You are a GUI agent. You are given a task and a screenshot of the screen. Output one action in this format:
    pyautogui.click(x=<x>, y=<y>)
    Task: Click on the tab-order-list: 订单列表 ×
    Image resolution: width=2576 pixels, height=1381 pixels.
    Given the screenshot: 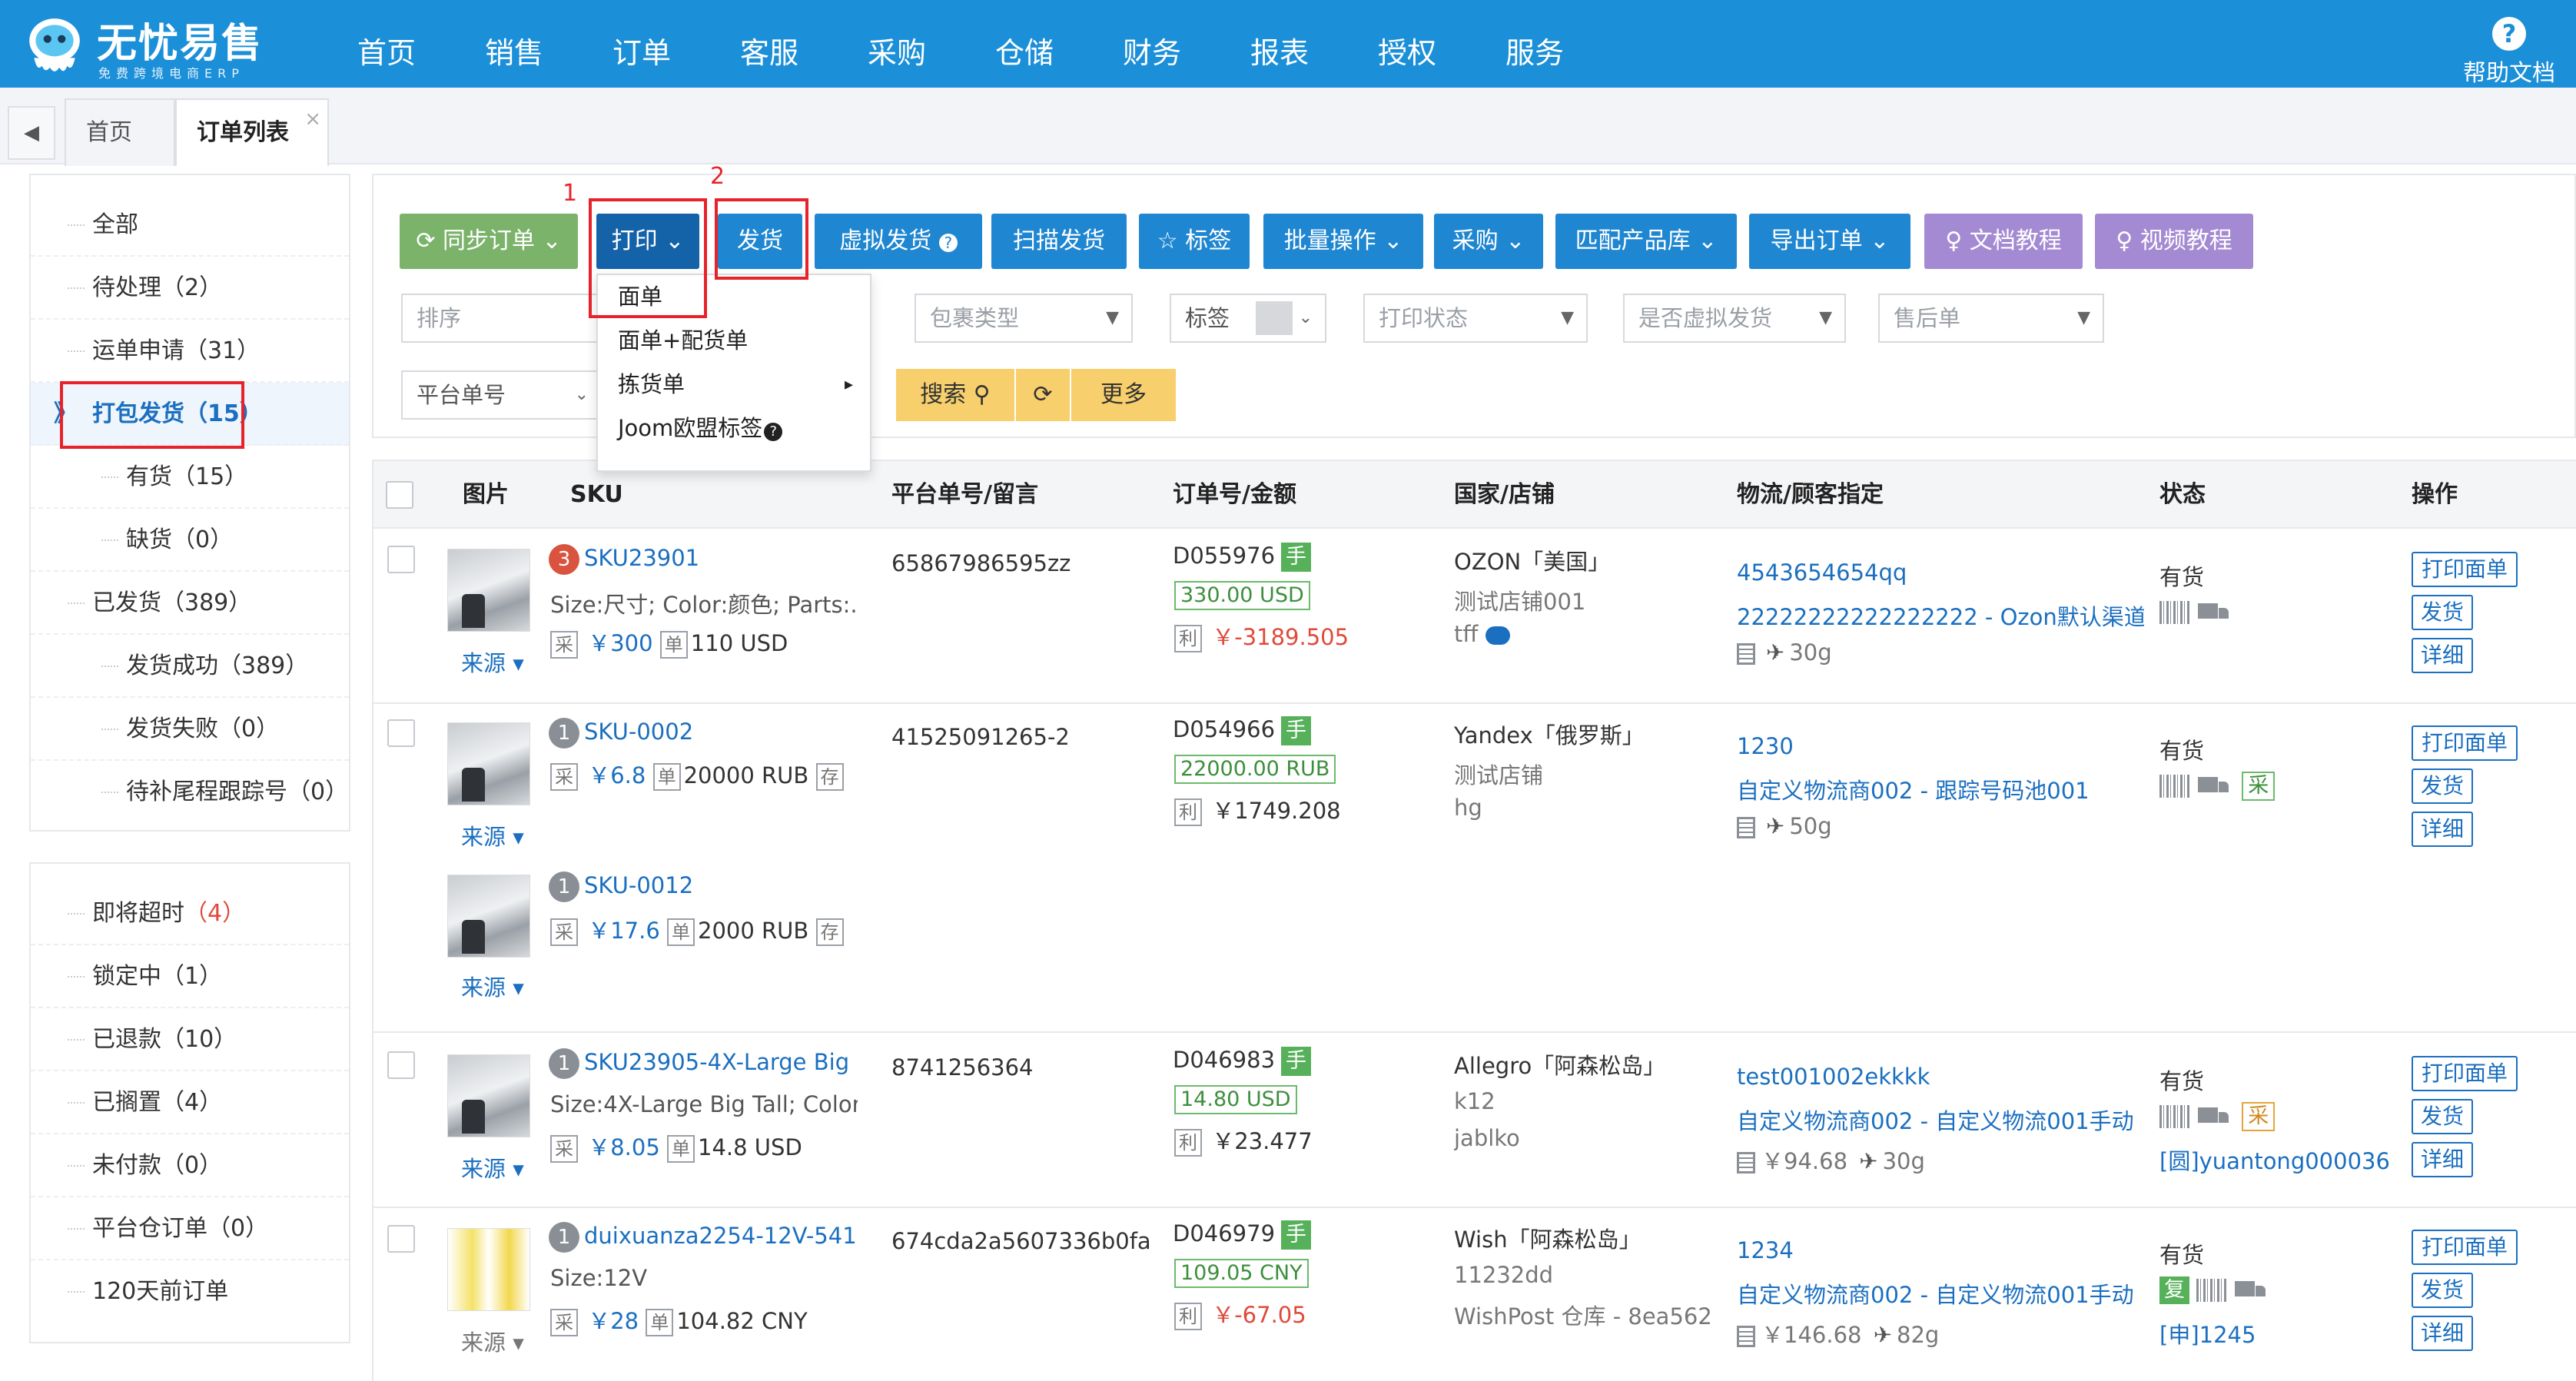 What is the action you would take?
    pyautogui.click(x=252, y=132)
    